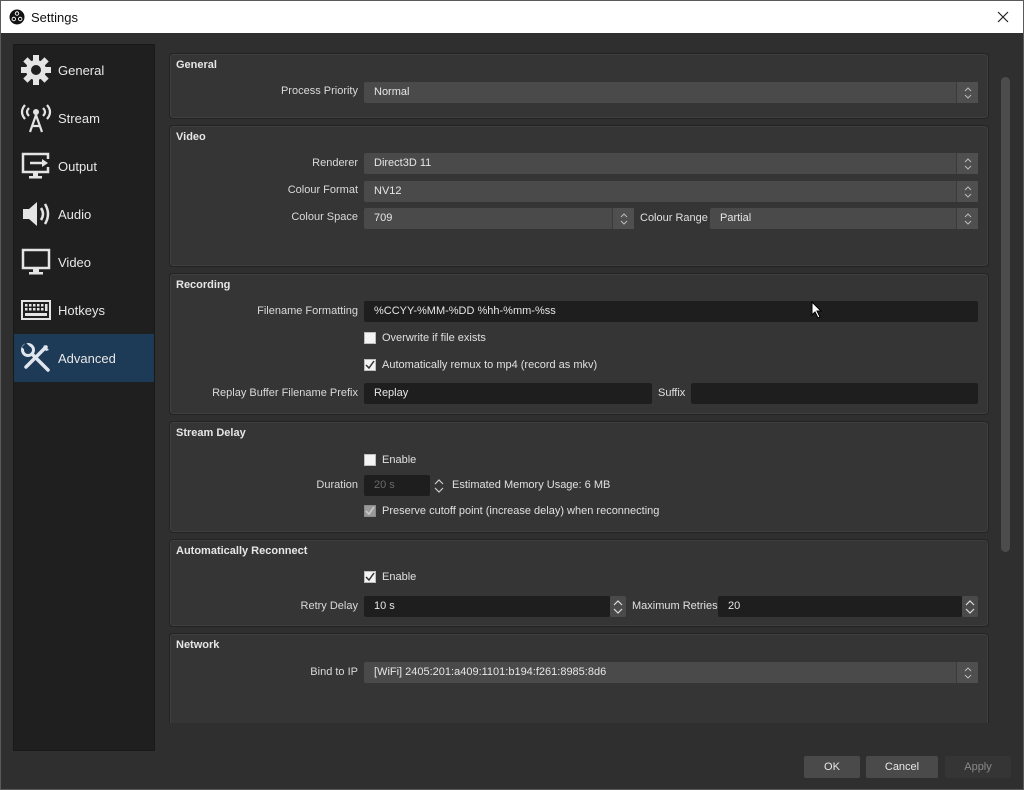  I want to click on close-icon, so click(1003, 17).